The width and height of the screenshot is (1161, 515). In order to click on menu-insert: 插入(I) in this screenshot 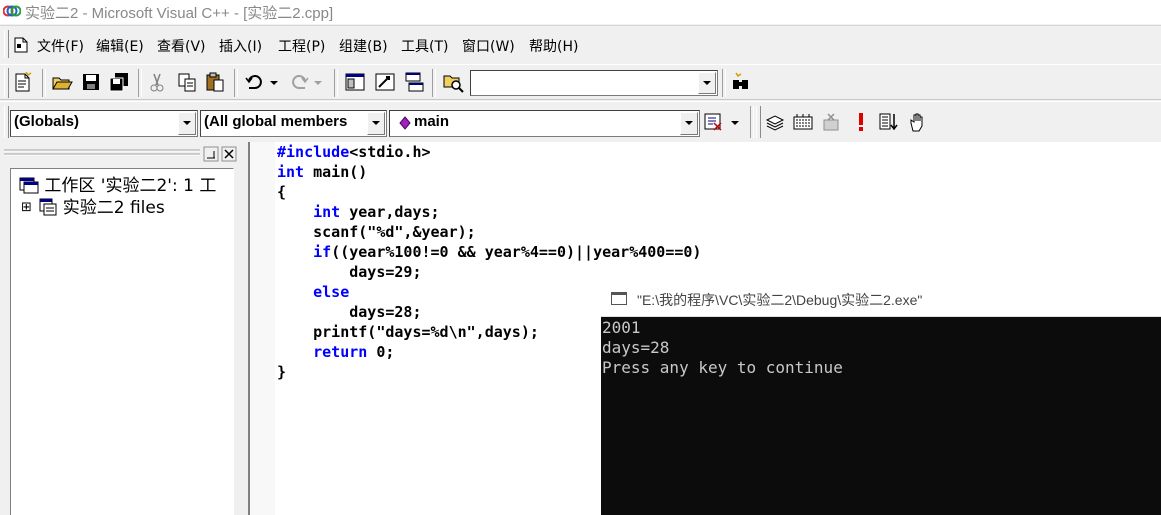, I will do `click(240, 46)`.